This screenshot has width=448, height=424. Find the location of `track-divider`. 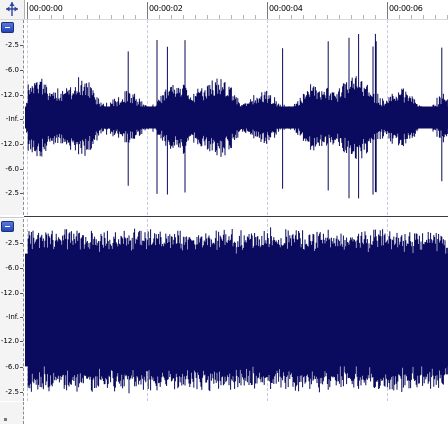

track-divider is located at coordinates (236, 216).